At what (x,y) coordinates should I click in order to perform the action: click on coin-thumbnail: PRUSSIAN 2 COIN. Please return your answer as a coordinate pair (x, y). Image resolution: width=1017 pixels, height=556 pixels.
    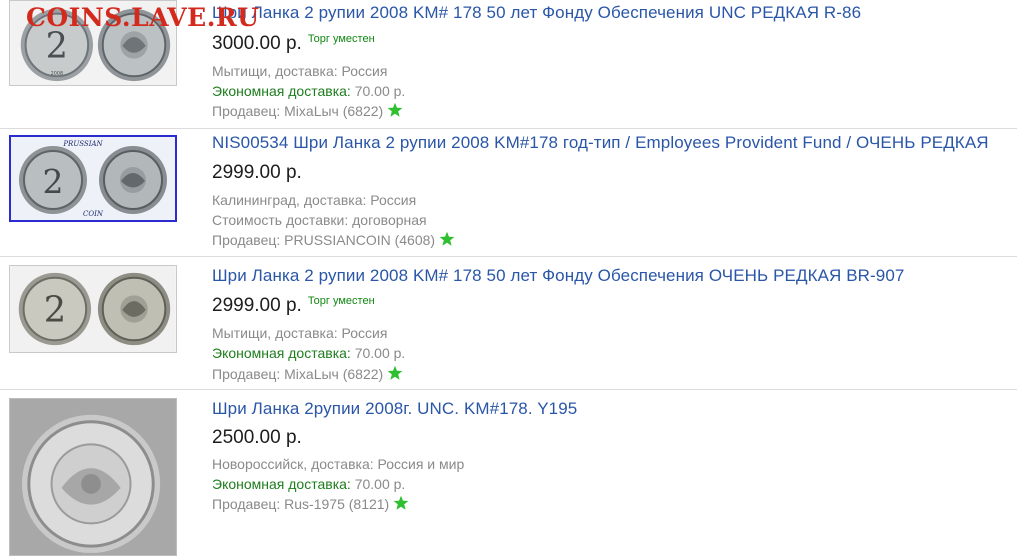
    Looking at the image, I should click on (93, 178).